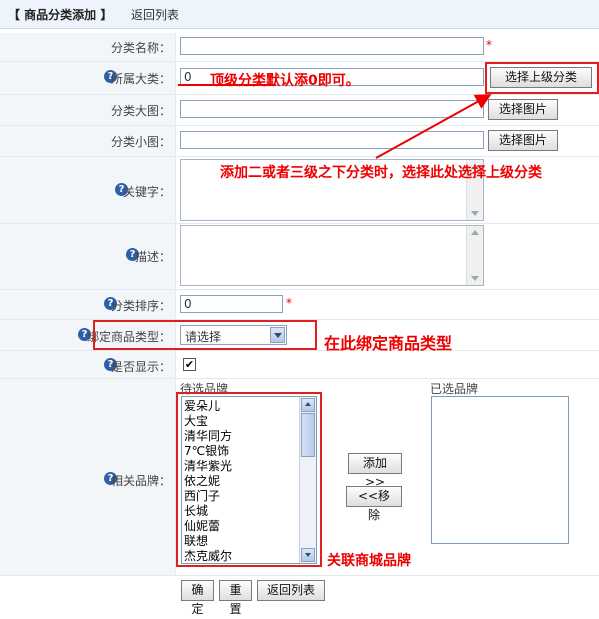 This screenshot has height=619, width=599. I want to click on annotation-sub-level: 添加二或者三级之下分类时，选择此处选择上级分类, so click(381, 173).